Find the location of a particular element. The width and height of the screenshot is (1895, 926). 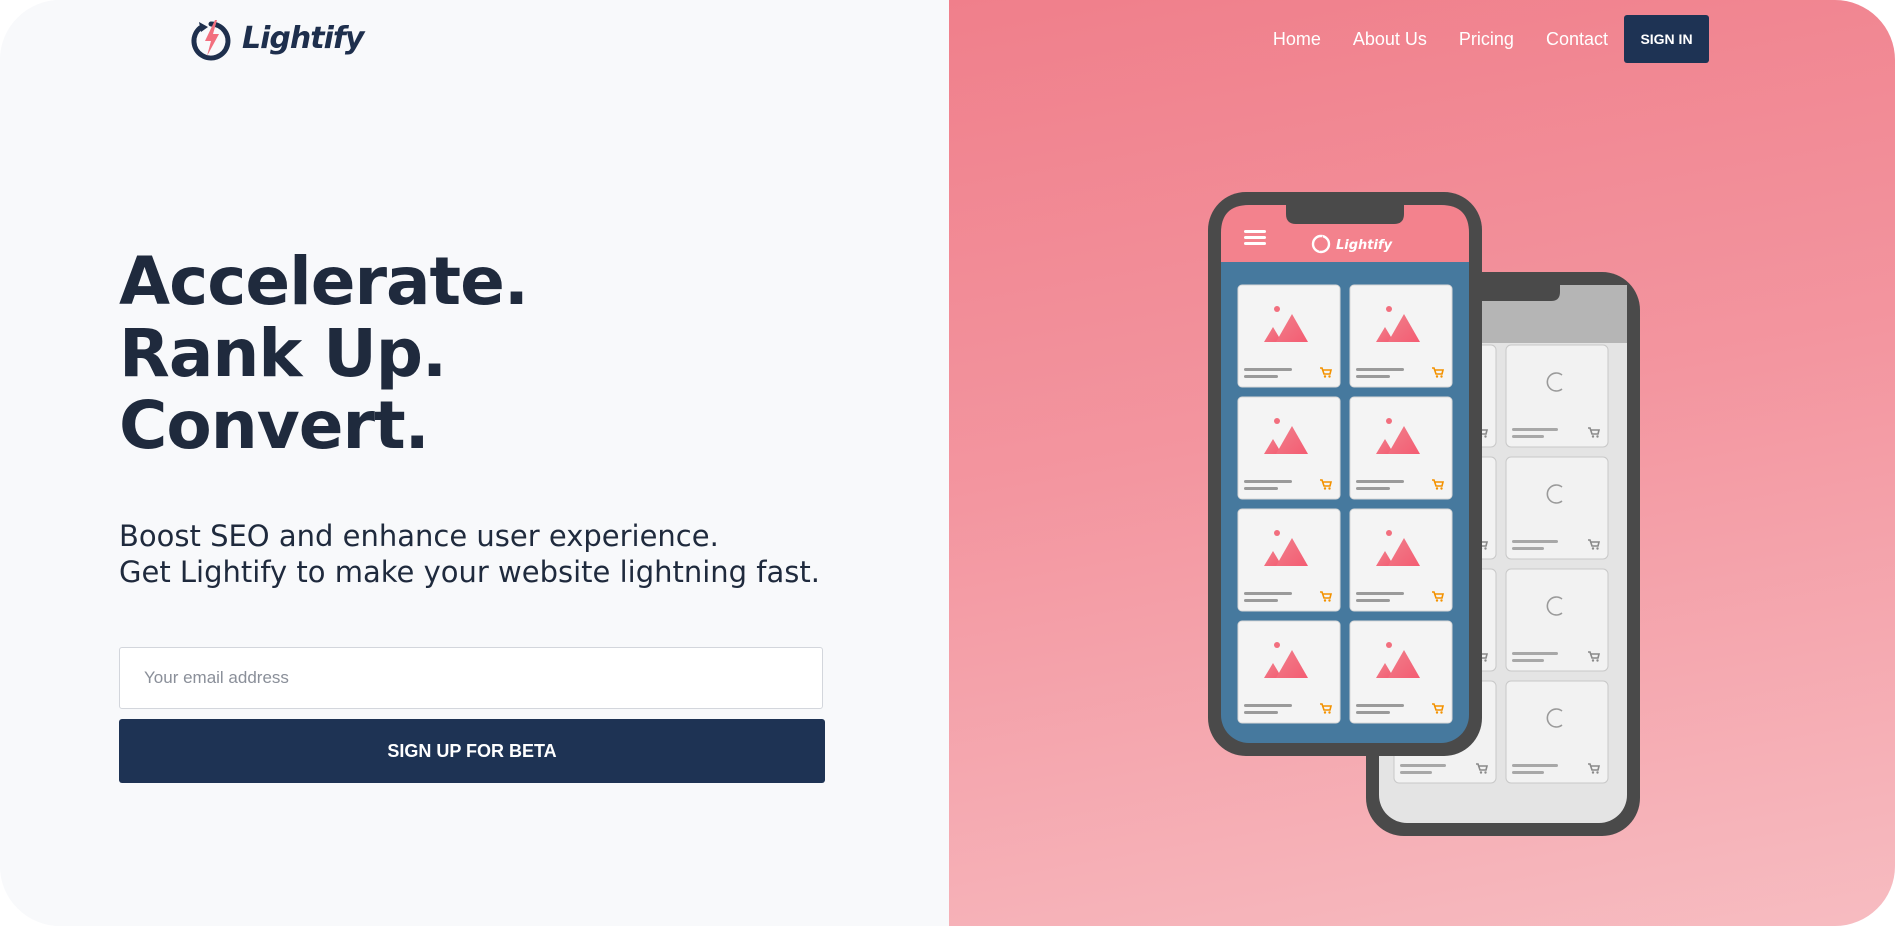

nav-home: Home is located at coordinates (1297, 39).